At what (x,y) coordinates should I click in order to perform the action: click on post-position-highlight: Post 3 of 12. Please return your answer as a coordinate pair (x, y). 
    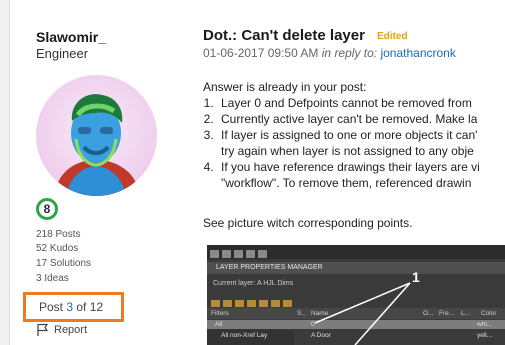
    Looking at the image, I should click on (73, 307).